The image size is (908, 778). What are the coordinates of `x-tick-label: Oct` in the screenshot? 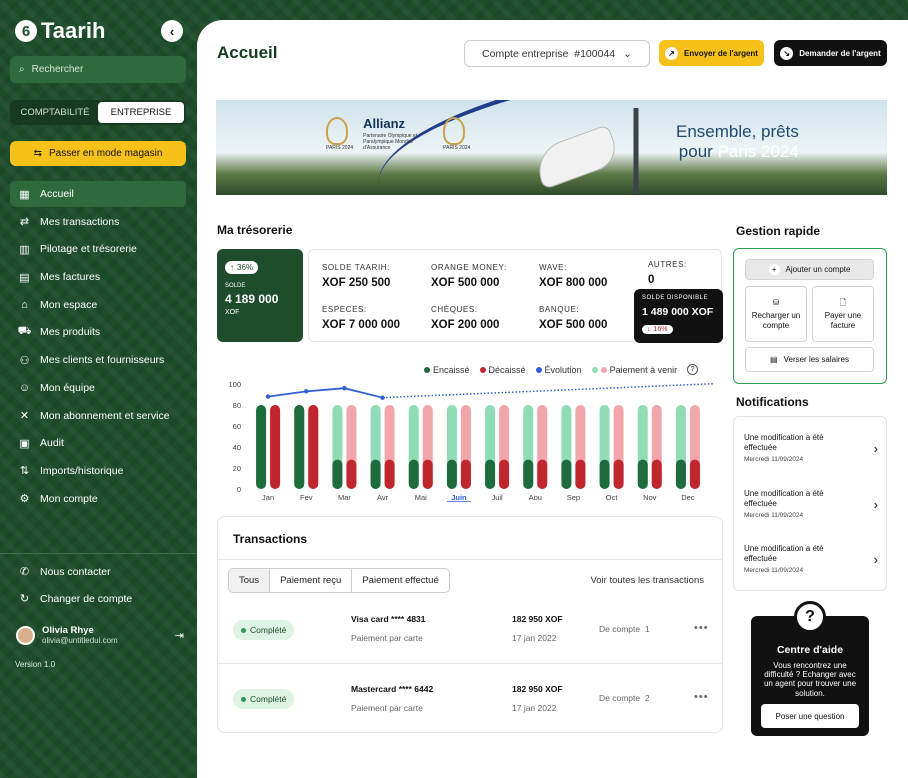 It's located at (612, 497).